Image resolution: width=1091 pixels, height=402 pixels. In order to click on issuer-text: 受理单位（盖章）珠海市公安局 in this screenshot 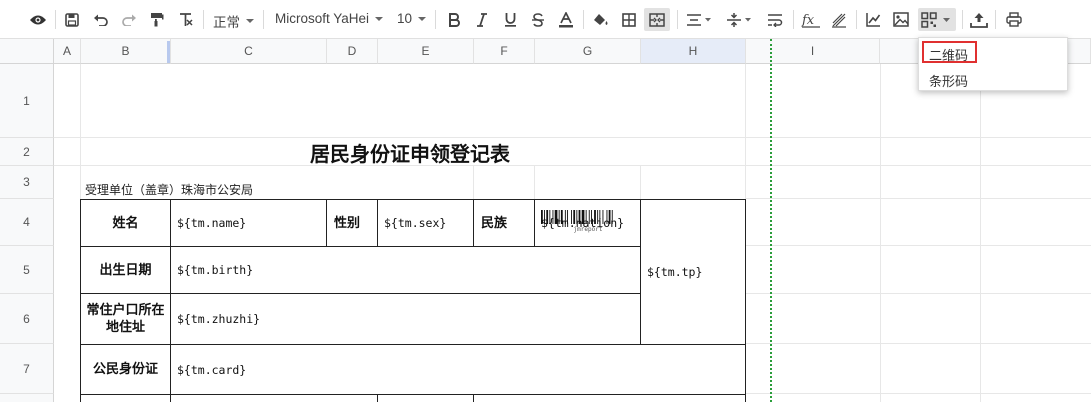, I will do `click(169, 189)`.